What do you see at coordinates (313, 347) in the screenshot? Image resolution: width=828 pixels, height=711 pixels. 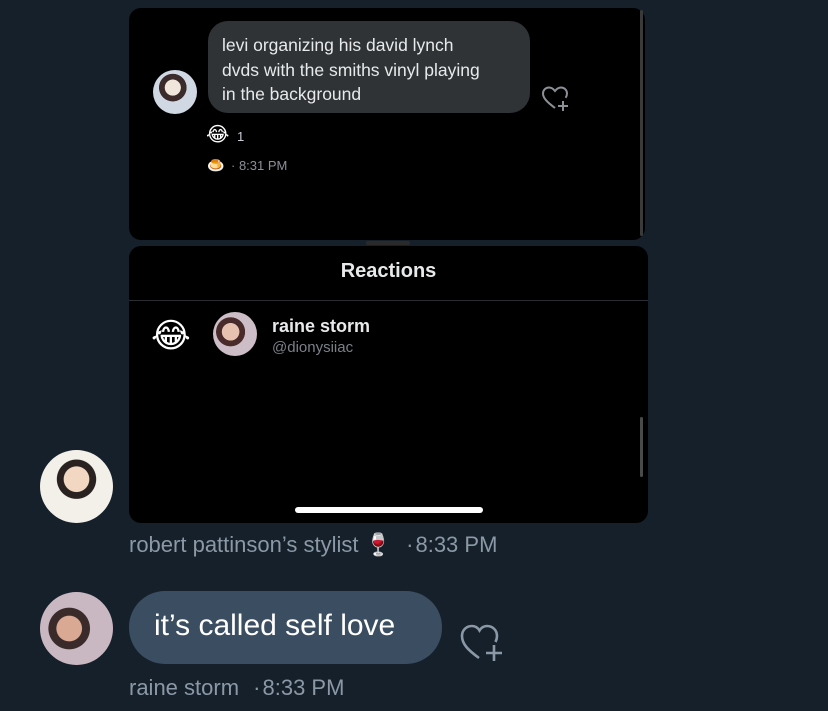 I see `reactor-handle: @dionysiiac` at bounding box center [313, 347].